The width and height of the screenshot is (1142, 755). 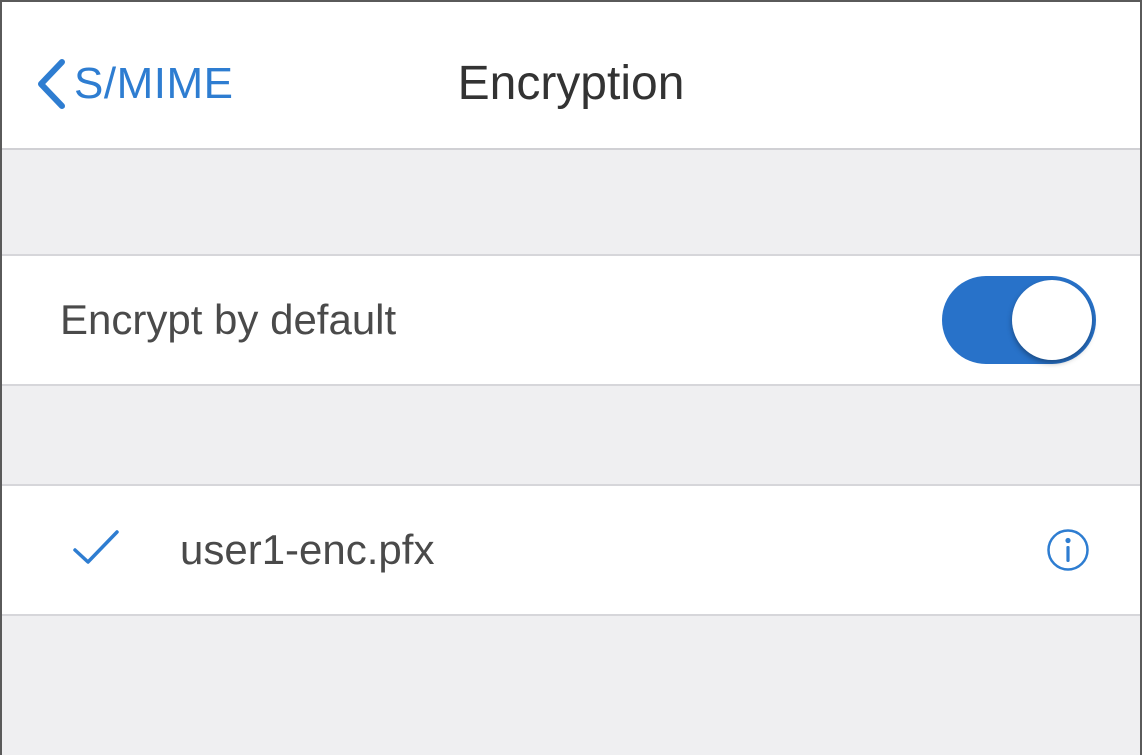 I want to click on encrypt-by-default-toggle, so click(x=1019, y=320).